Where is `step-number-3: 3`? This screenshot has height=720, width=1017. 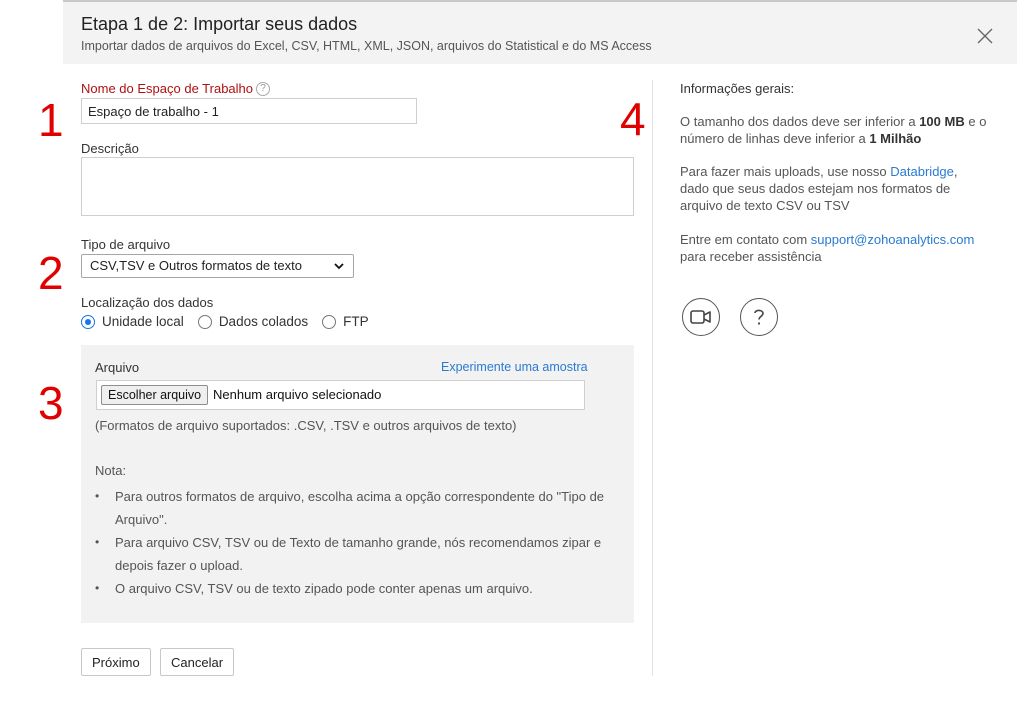 step-number-3: 3 is located at coordinates (51, 403).